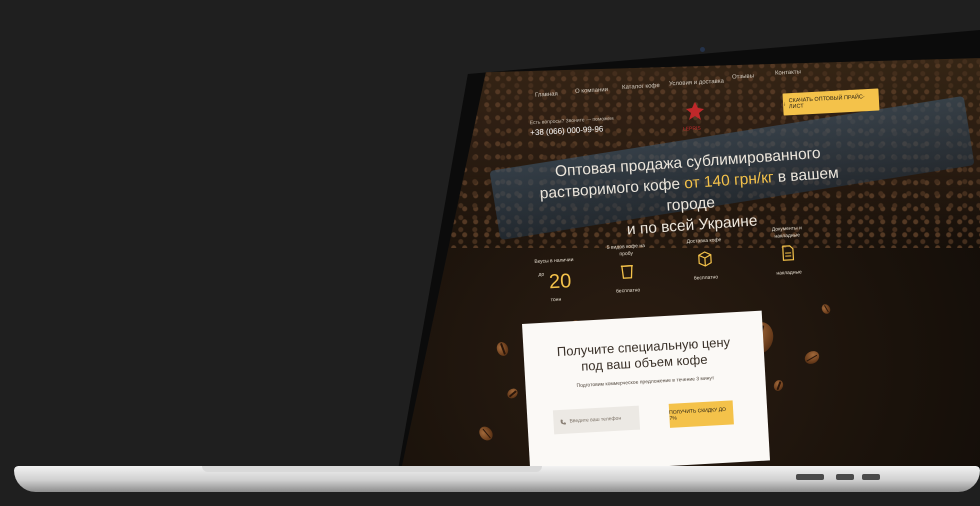  I want to click on document-icon, so click(788, 253).